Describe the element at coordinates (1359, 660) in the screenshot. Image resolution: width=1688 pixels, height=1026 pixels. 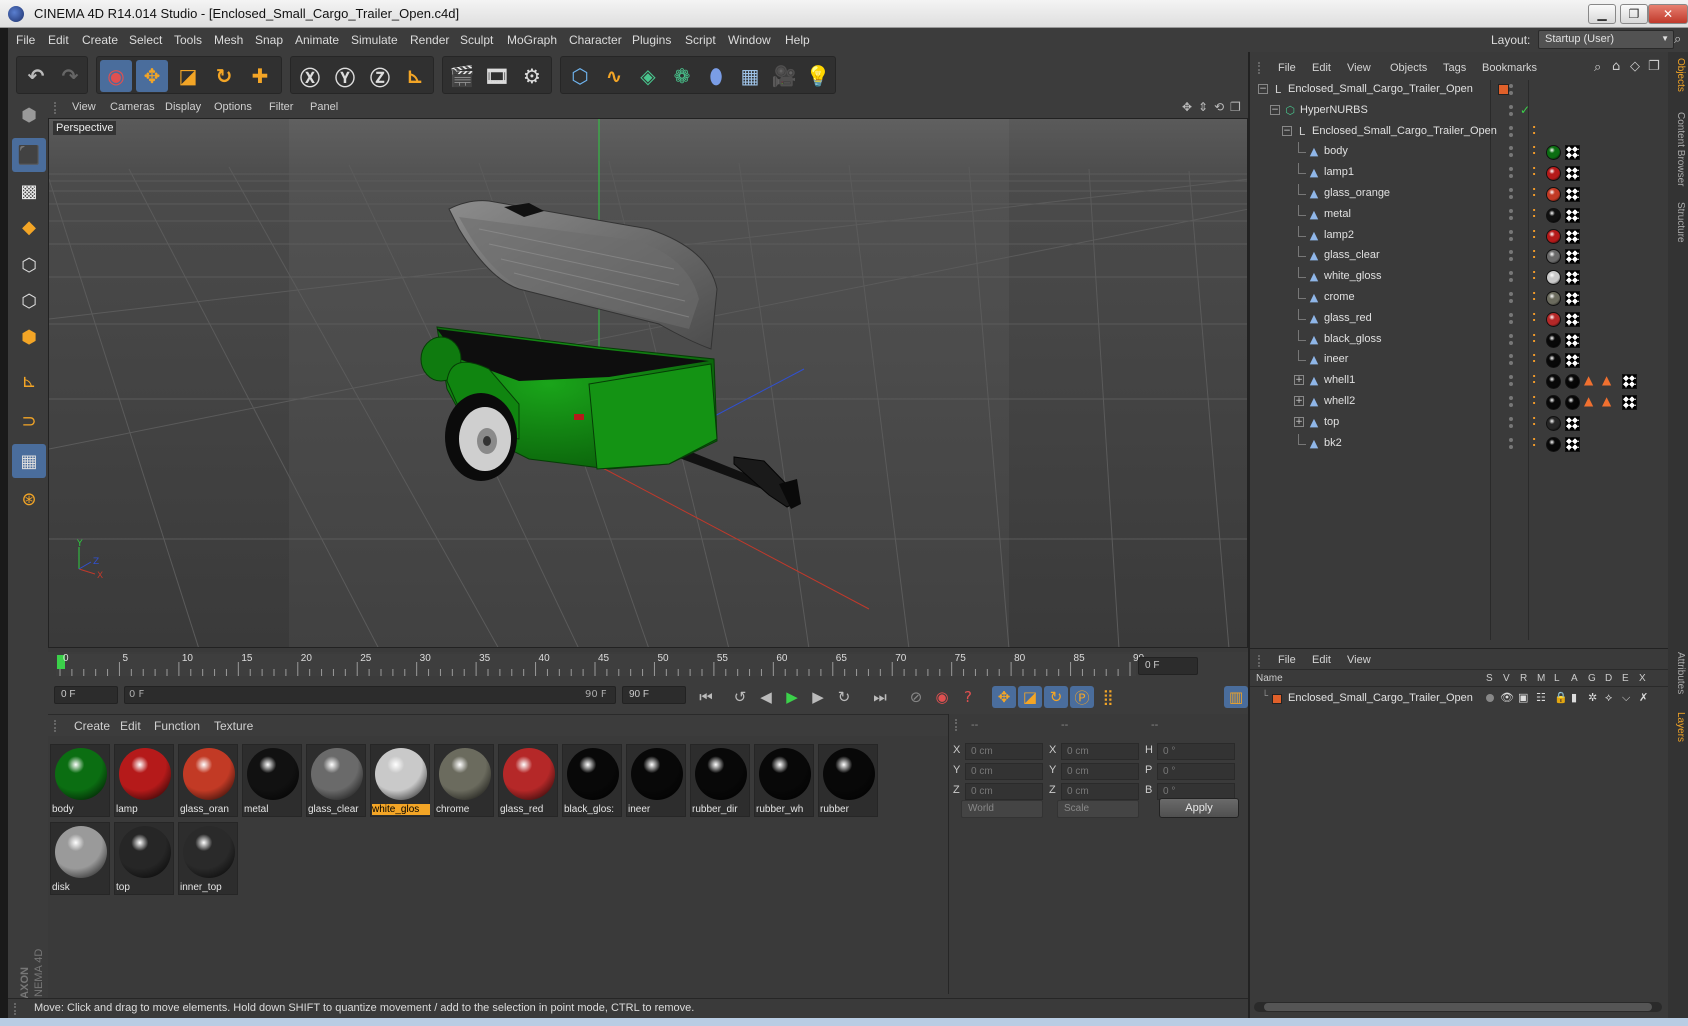
I see `lm-menu-view: View` at that location.